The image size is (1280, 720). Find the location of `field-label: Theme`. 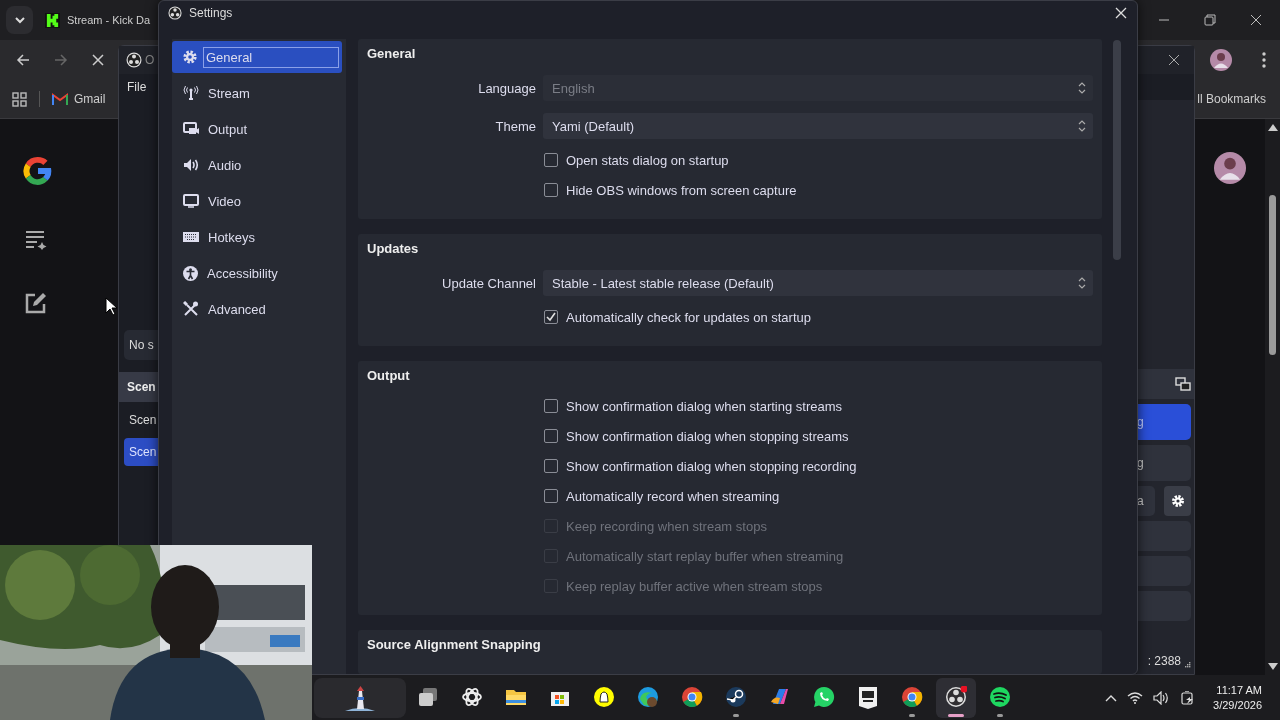

field-label: Theme is located at coordinates (515, 126).